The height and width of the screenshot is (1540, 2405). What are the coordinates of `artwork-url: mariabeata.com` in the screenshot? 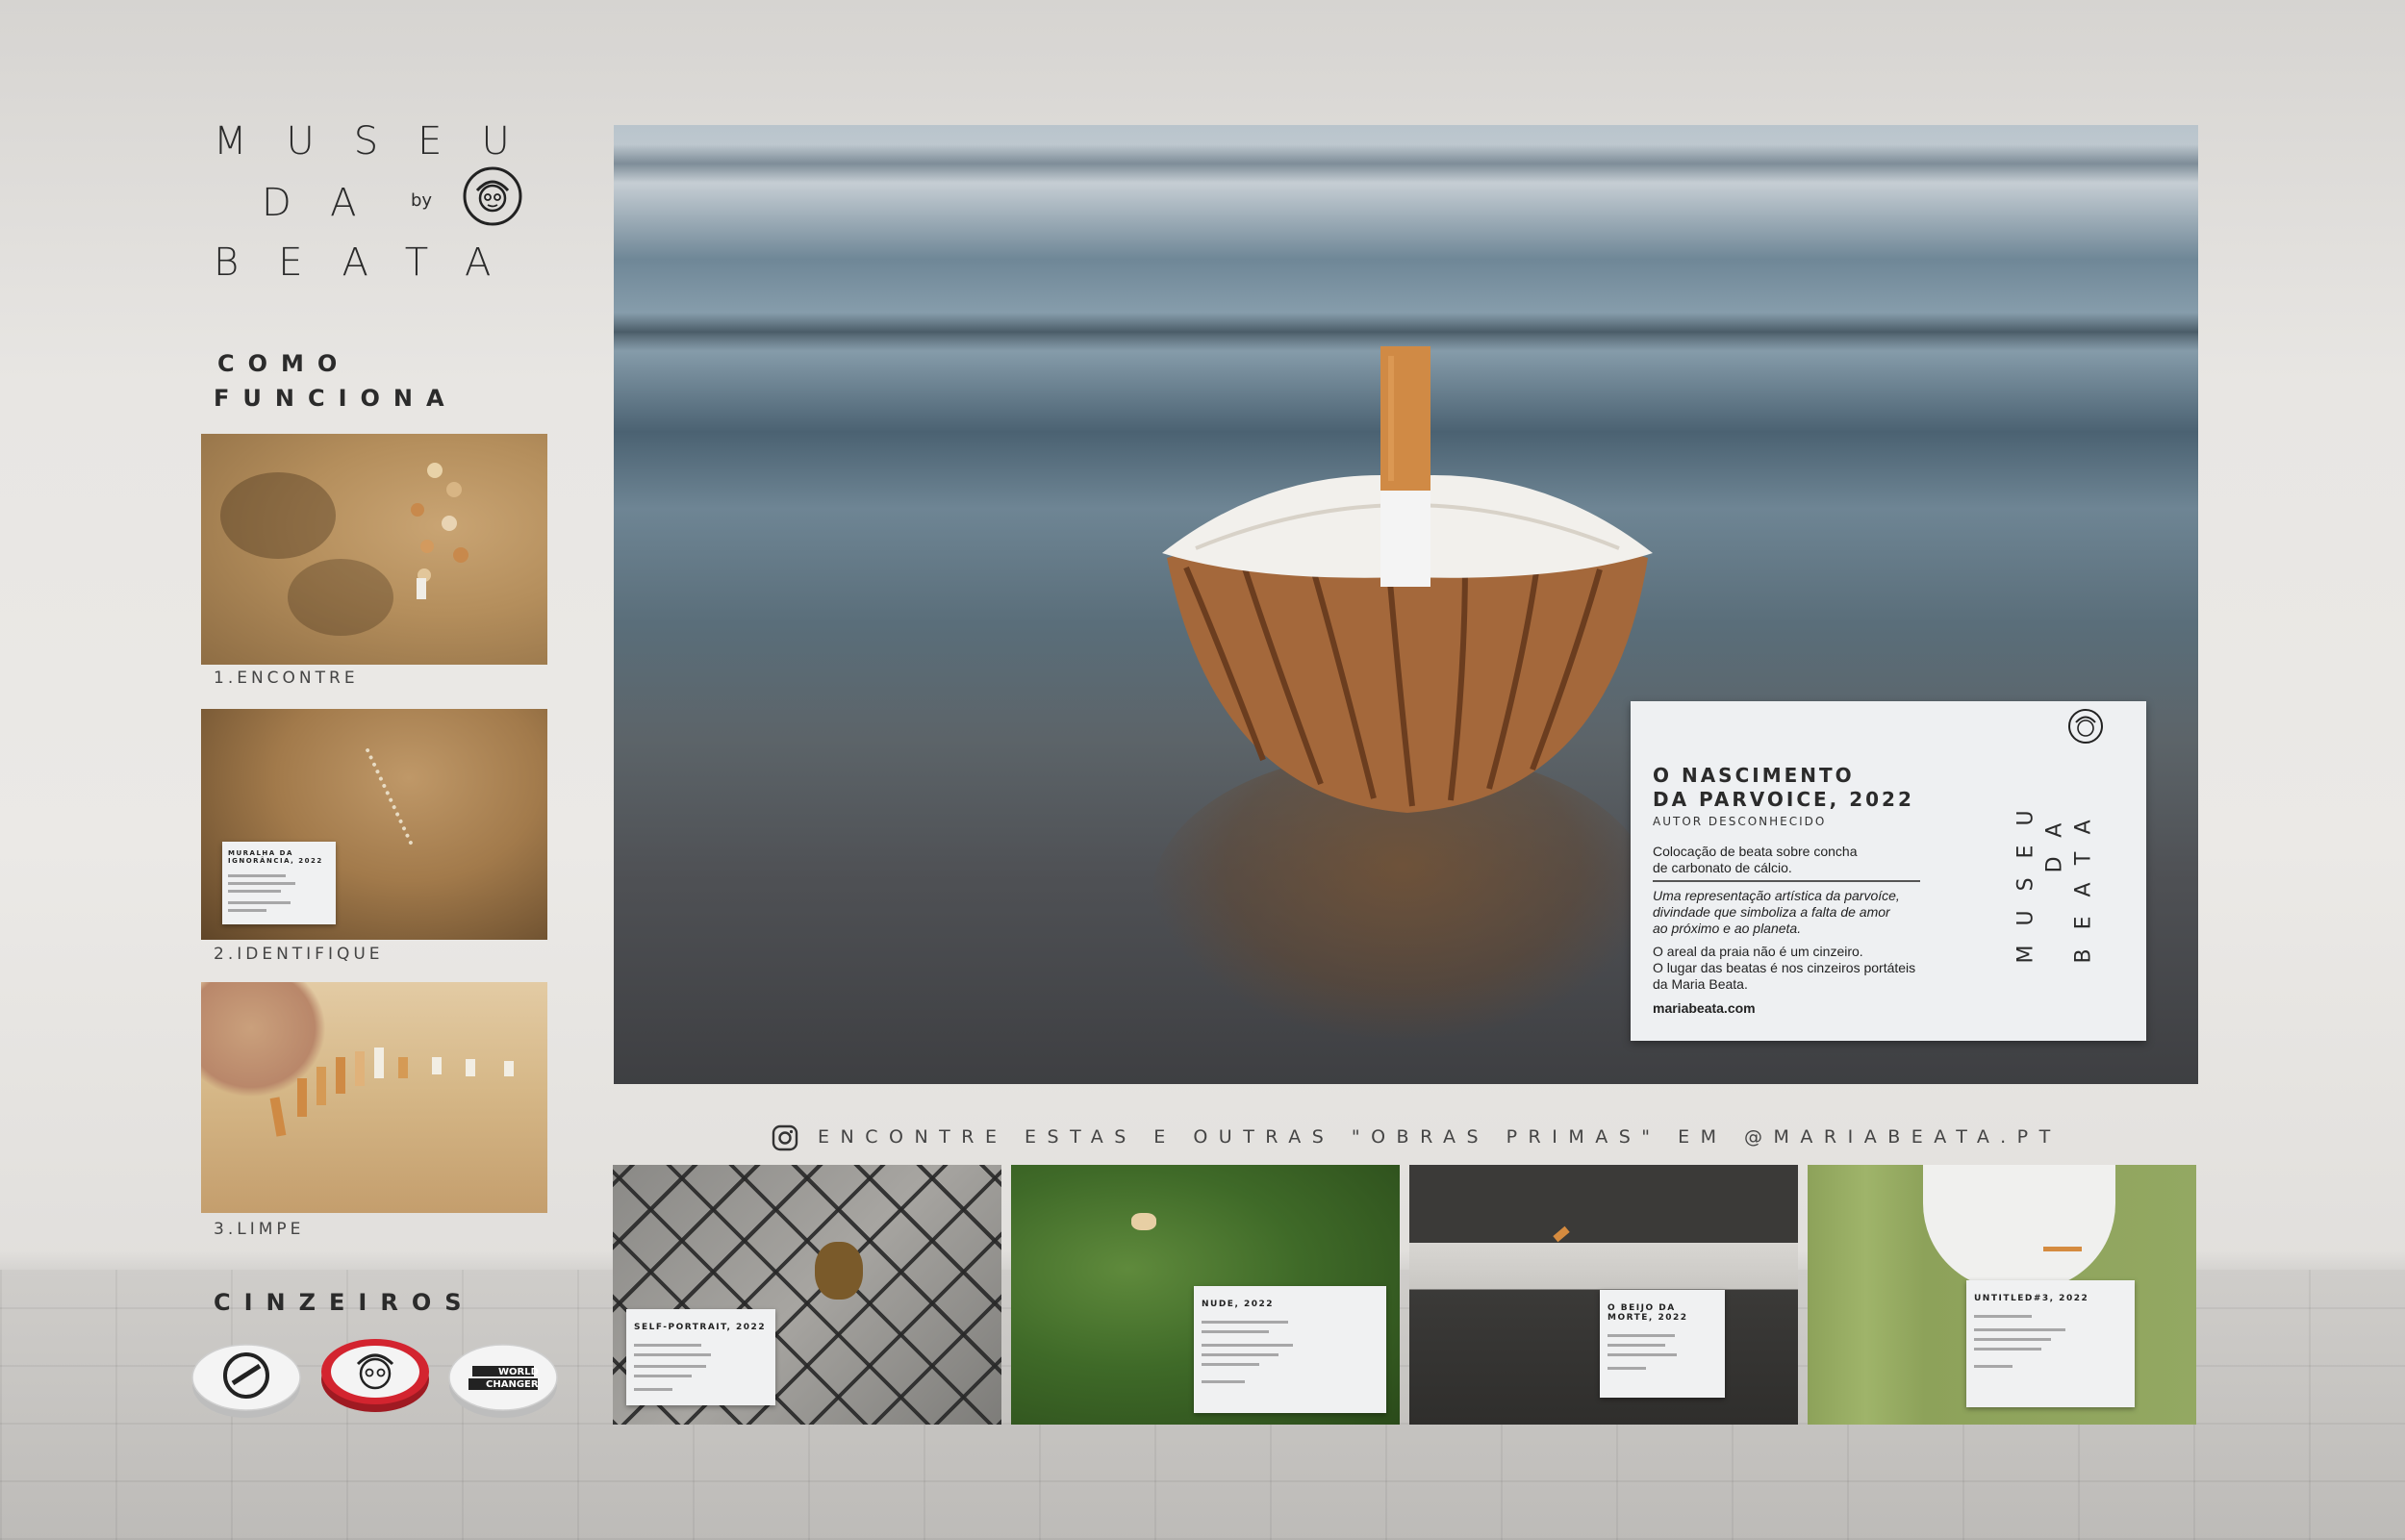 It's located at (1705, 1008).